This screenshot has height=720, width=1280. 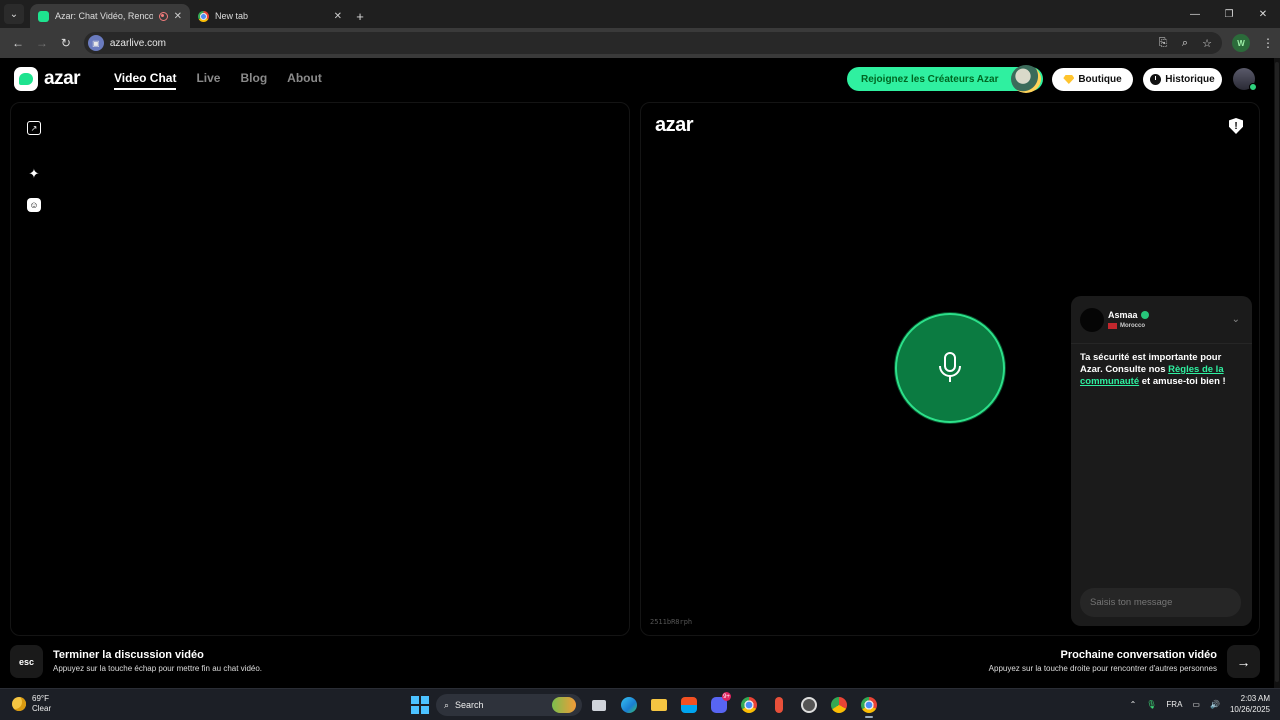 What do you see at coordinates (1215, 704) in the screenshot?
I see `volume-icon: 🔊` at bounding box center [1215, 704].